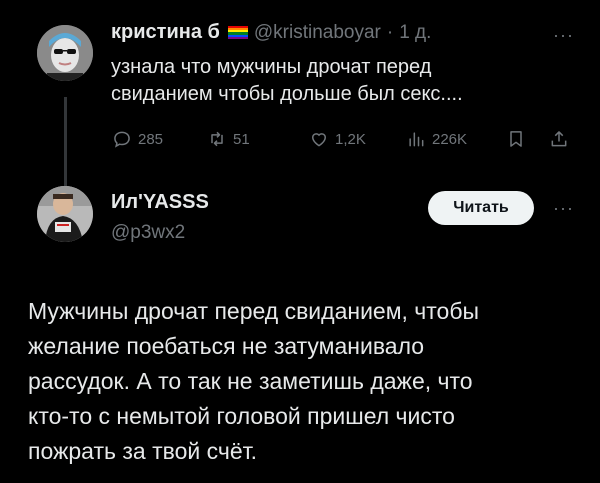  I want to click on tweet-text-line: желание поебаться не затуманивало, so click(226, 346).